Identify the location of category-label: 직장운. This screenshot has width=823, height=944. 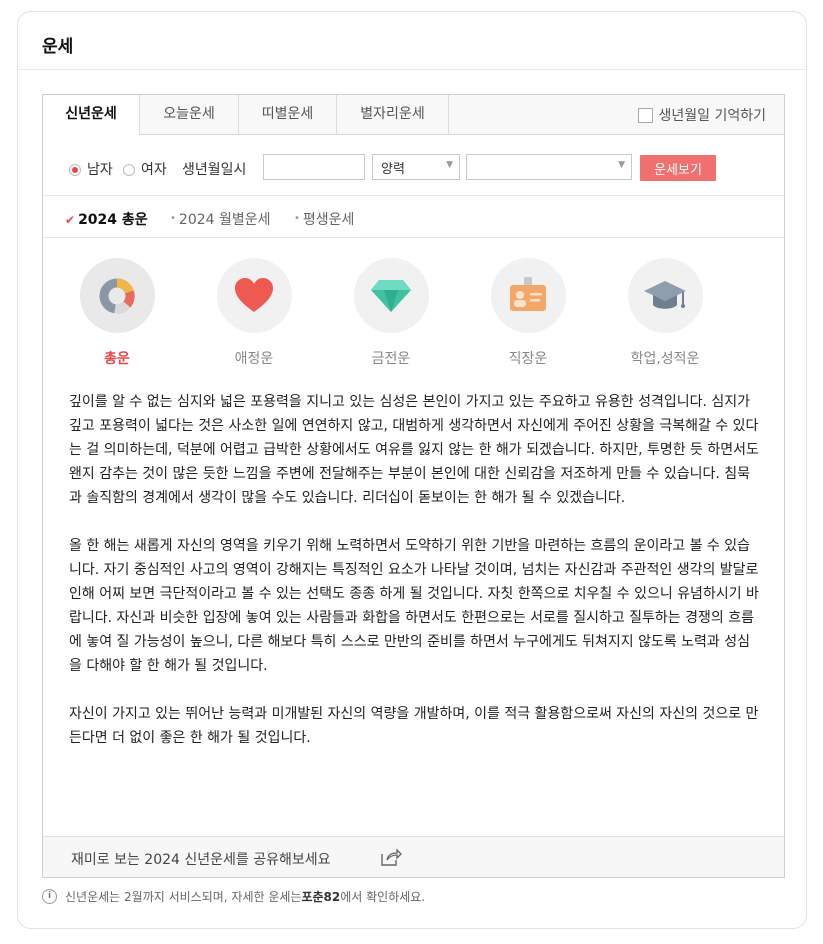
(528, 359).